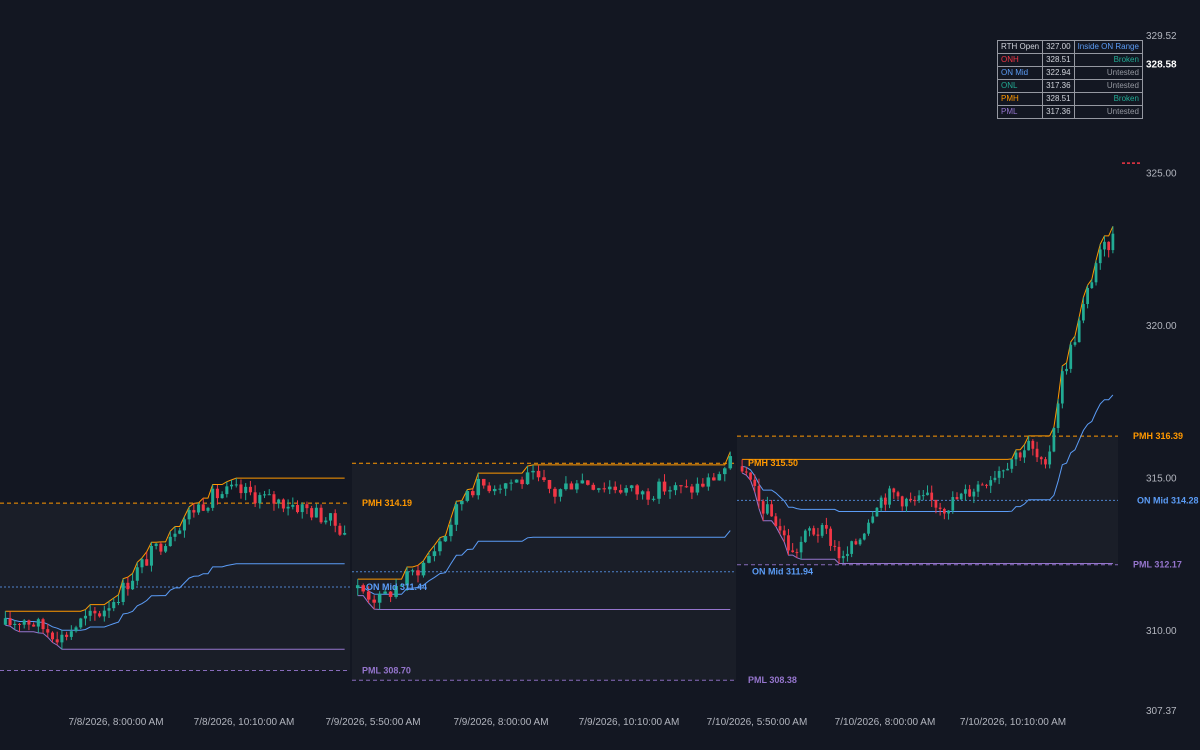 The height and width of the screenshot is (750, 1200). Describe the element at coordinates (1058, 60) in the screenshot. I see `status-level-value: 328.51` at that location.